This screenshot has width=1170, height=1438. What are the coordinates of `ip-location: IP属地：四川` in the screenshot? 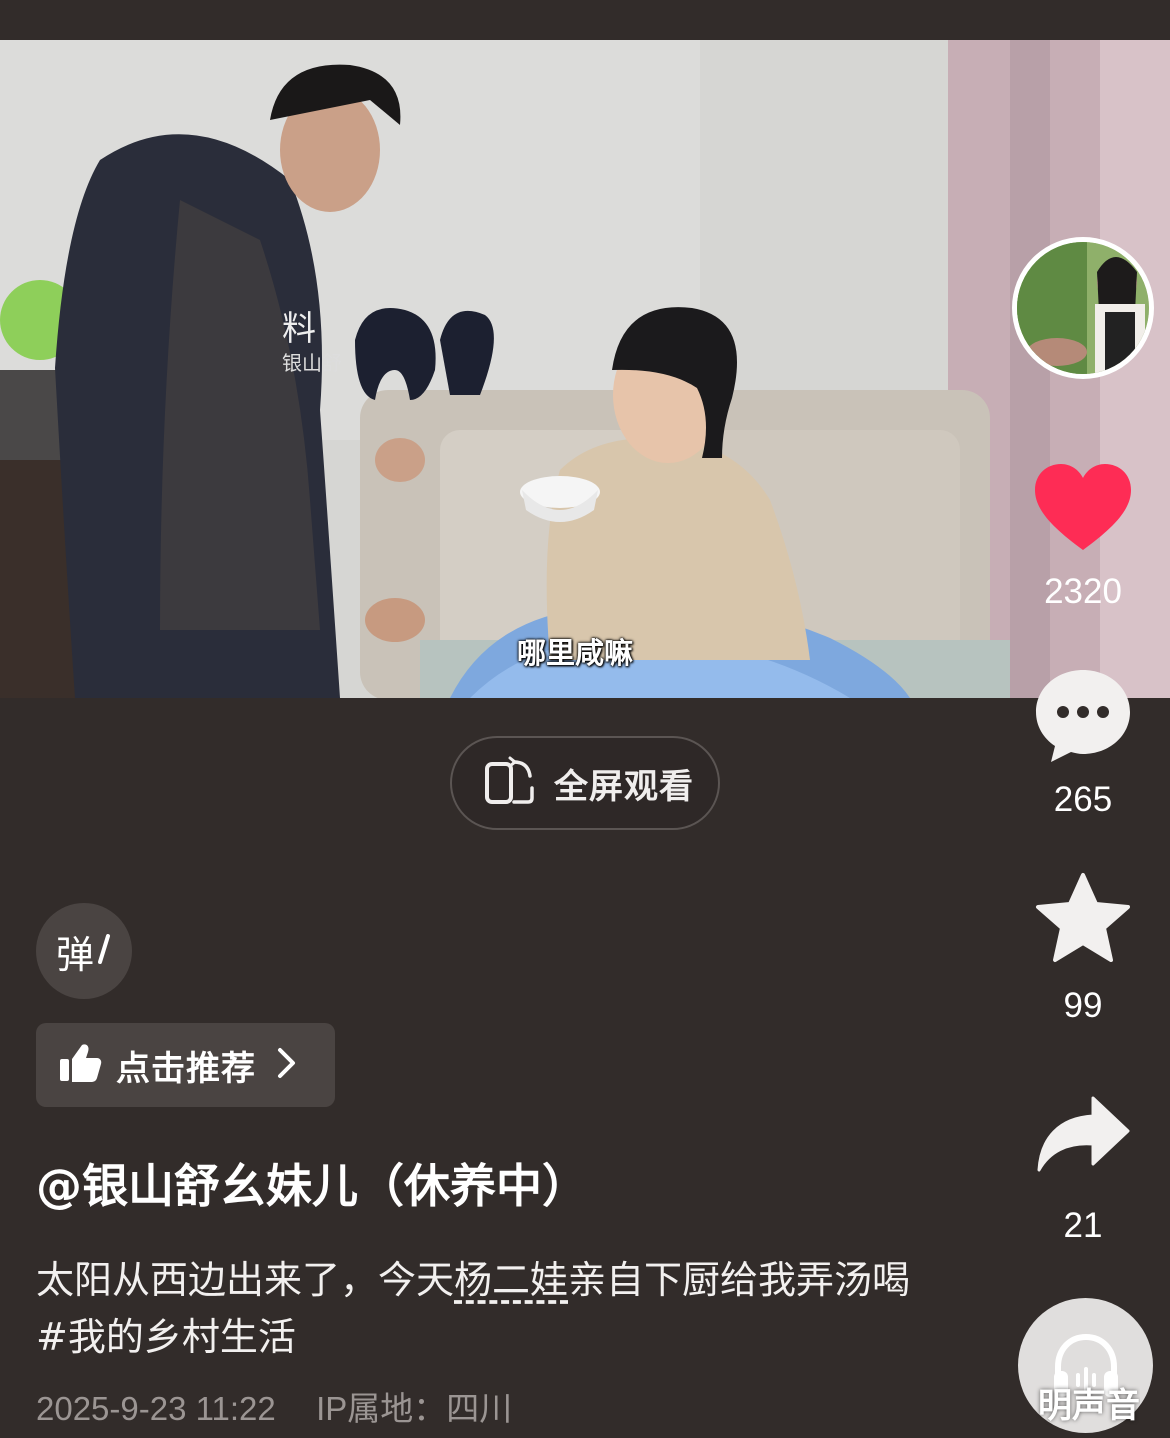 It's located at (414, 1408).